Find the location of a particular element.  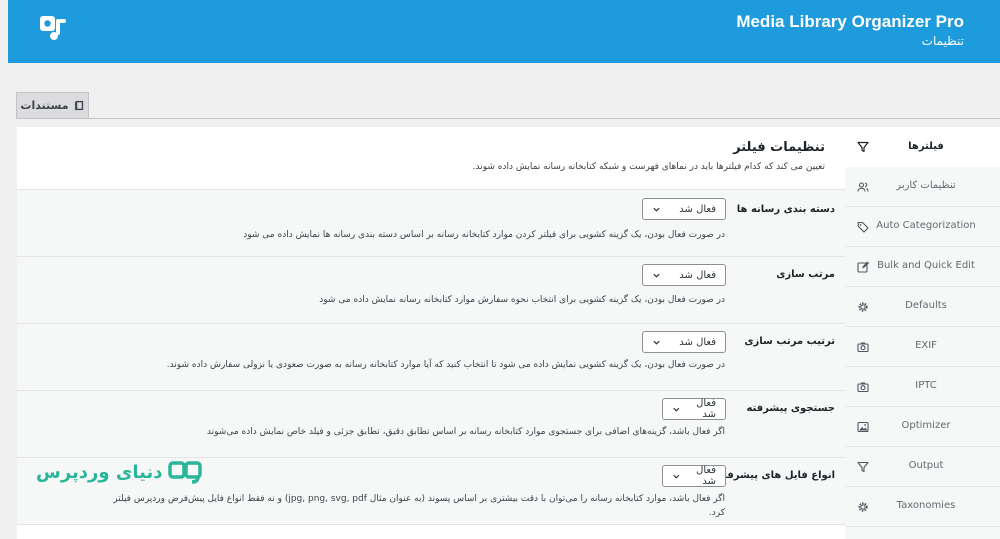

sidebar-item-defaults: Defaults is located at coordinates (922, 307).